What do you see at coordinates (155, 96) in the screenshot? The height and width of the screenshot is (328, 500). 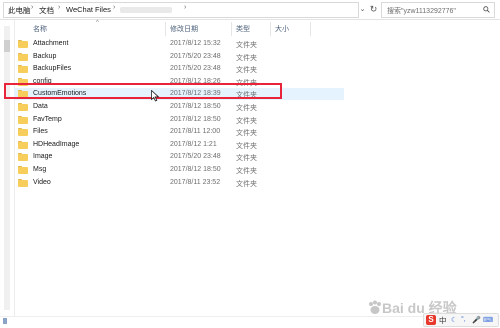 I see `mouse-cursor-icon` at bounding box center [155, 96].